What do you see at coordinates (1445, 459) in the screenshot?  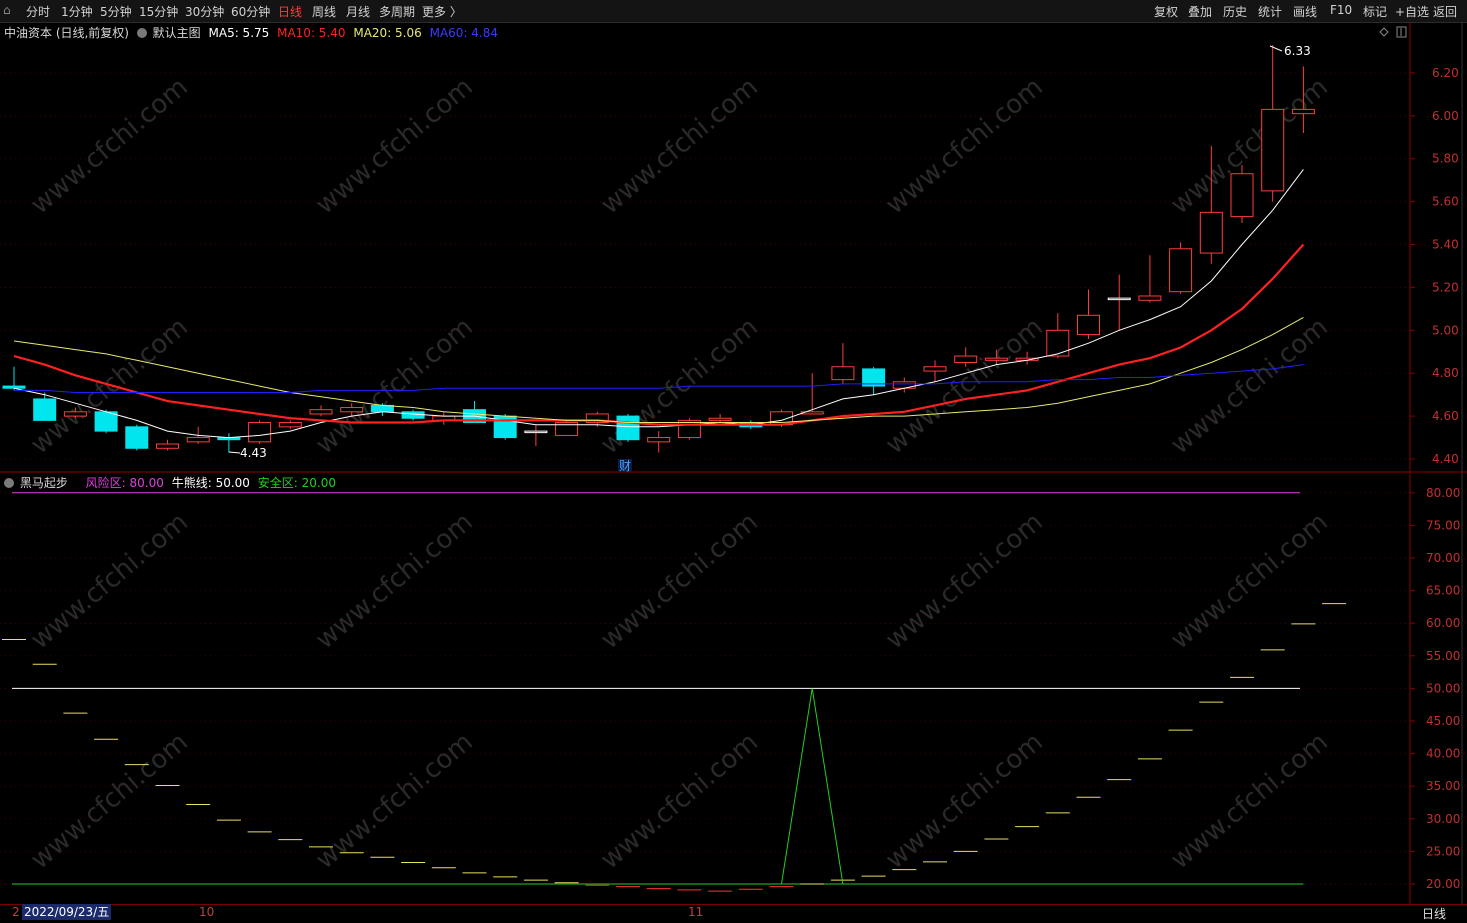 I see `price-tick-label: 4.40` at bounding box center [1445, 459].